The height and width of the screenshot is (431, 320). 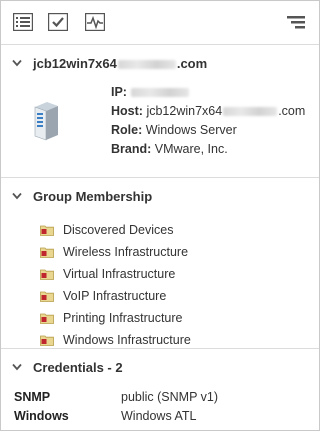 I want to click on credential-value: public (SNMP v1), so click(x=170, y=397).